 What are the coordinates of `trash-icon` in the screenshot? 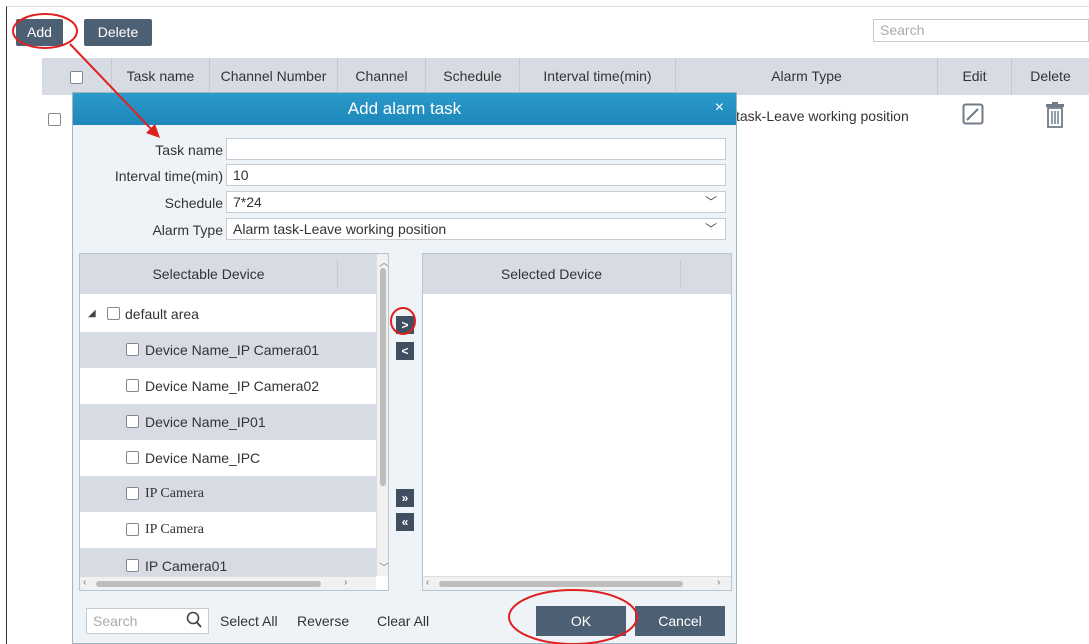 It's located at (1055, 116).